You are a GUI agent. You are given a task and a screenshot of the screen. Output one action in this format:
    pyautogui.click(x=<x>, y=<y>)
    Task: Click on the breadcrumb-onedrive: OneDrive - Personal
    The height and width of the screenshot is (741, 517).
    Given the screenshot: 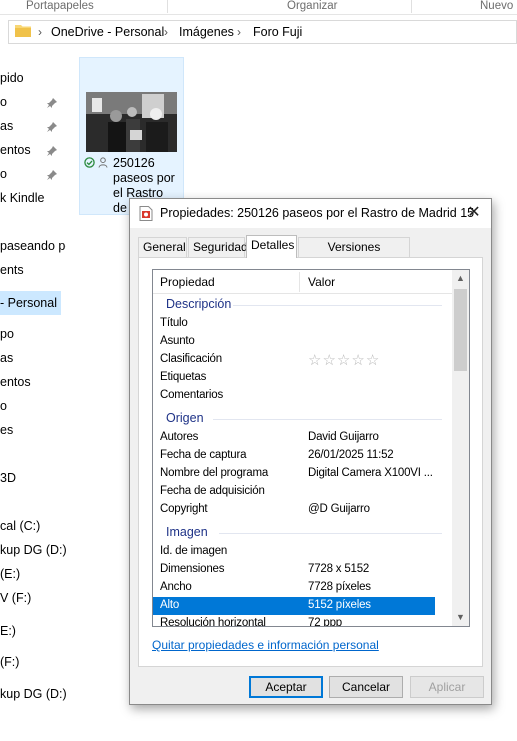 What is the action you would take?
    pyautogui.click(x=107, y=32)
    